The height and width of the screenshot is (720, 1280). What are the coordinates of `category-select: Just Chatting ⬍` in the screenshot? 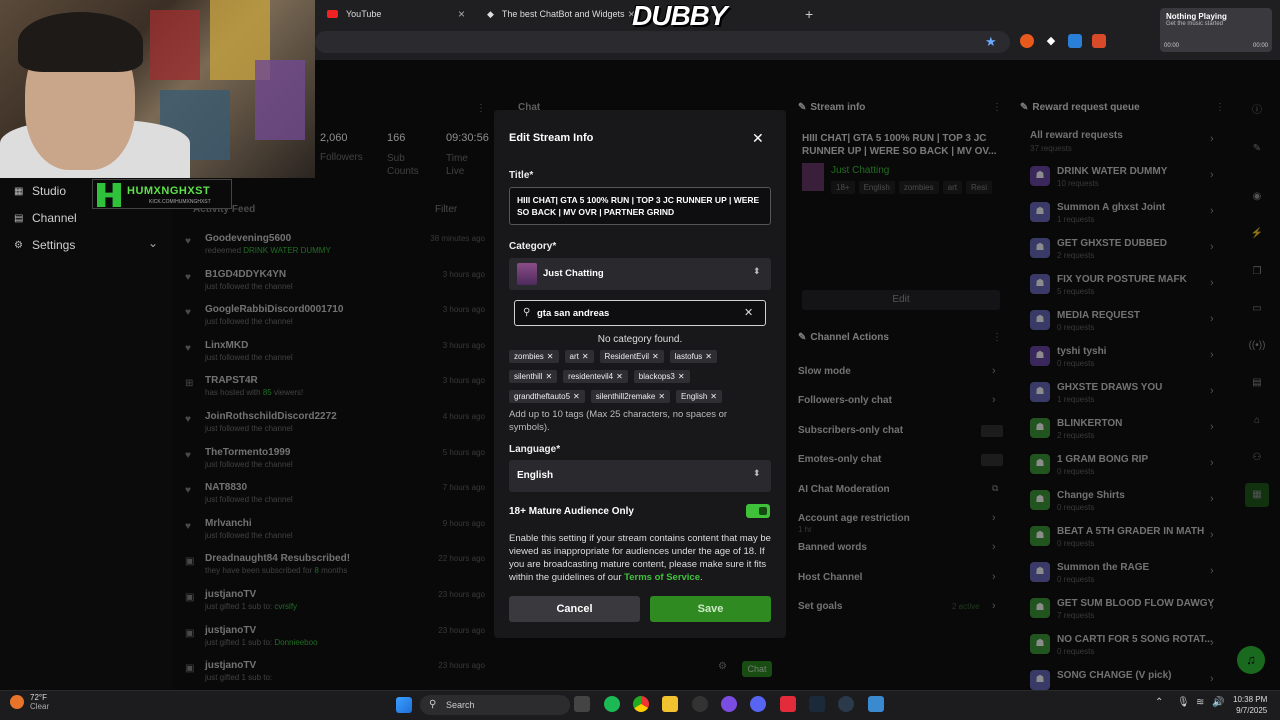 It's located at (640, 274).